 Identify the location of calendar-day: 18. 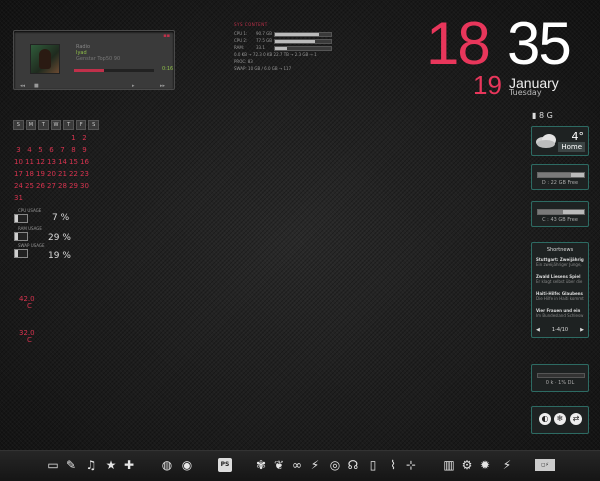
(29, 174).